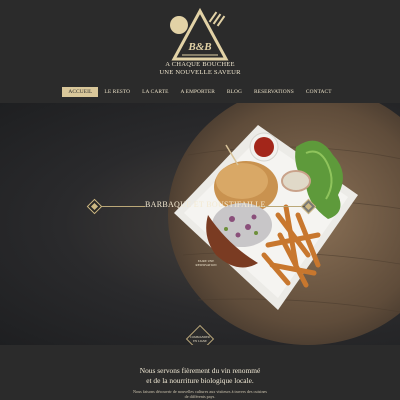 The height and width of the screenshot is (400, 400). I want to click on hero-title-row: BARBAQUE ET BOUSTIFAILLE, so click(200, 206).